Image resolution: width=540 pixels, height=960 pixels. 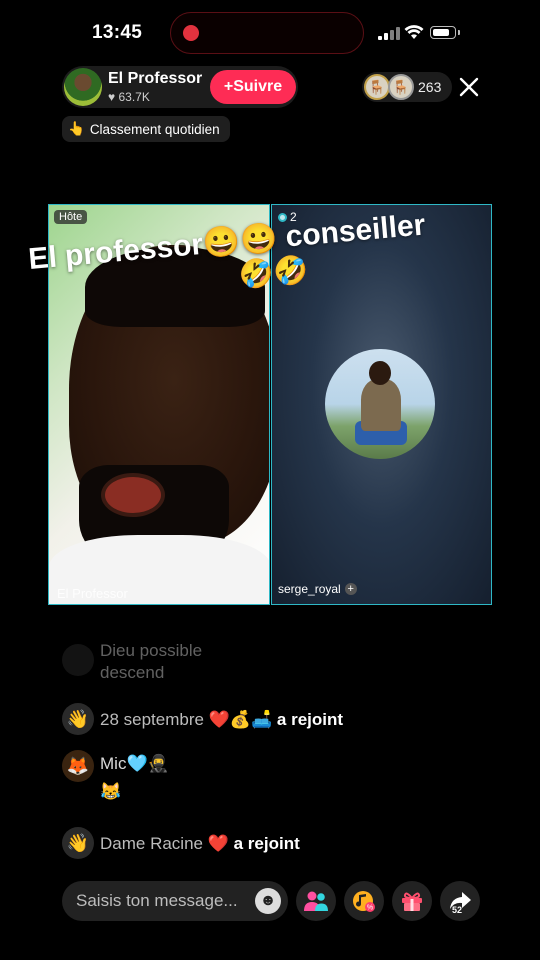 I want to click on people-icon, so click(x=316, y=901).